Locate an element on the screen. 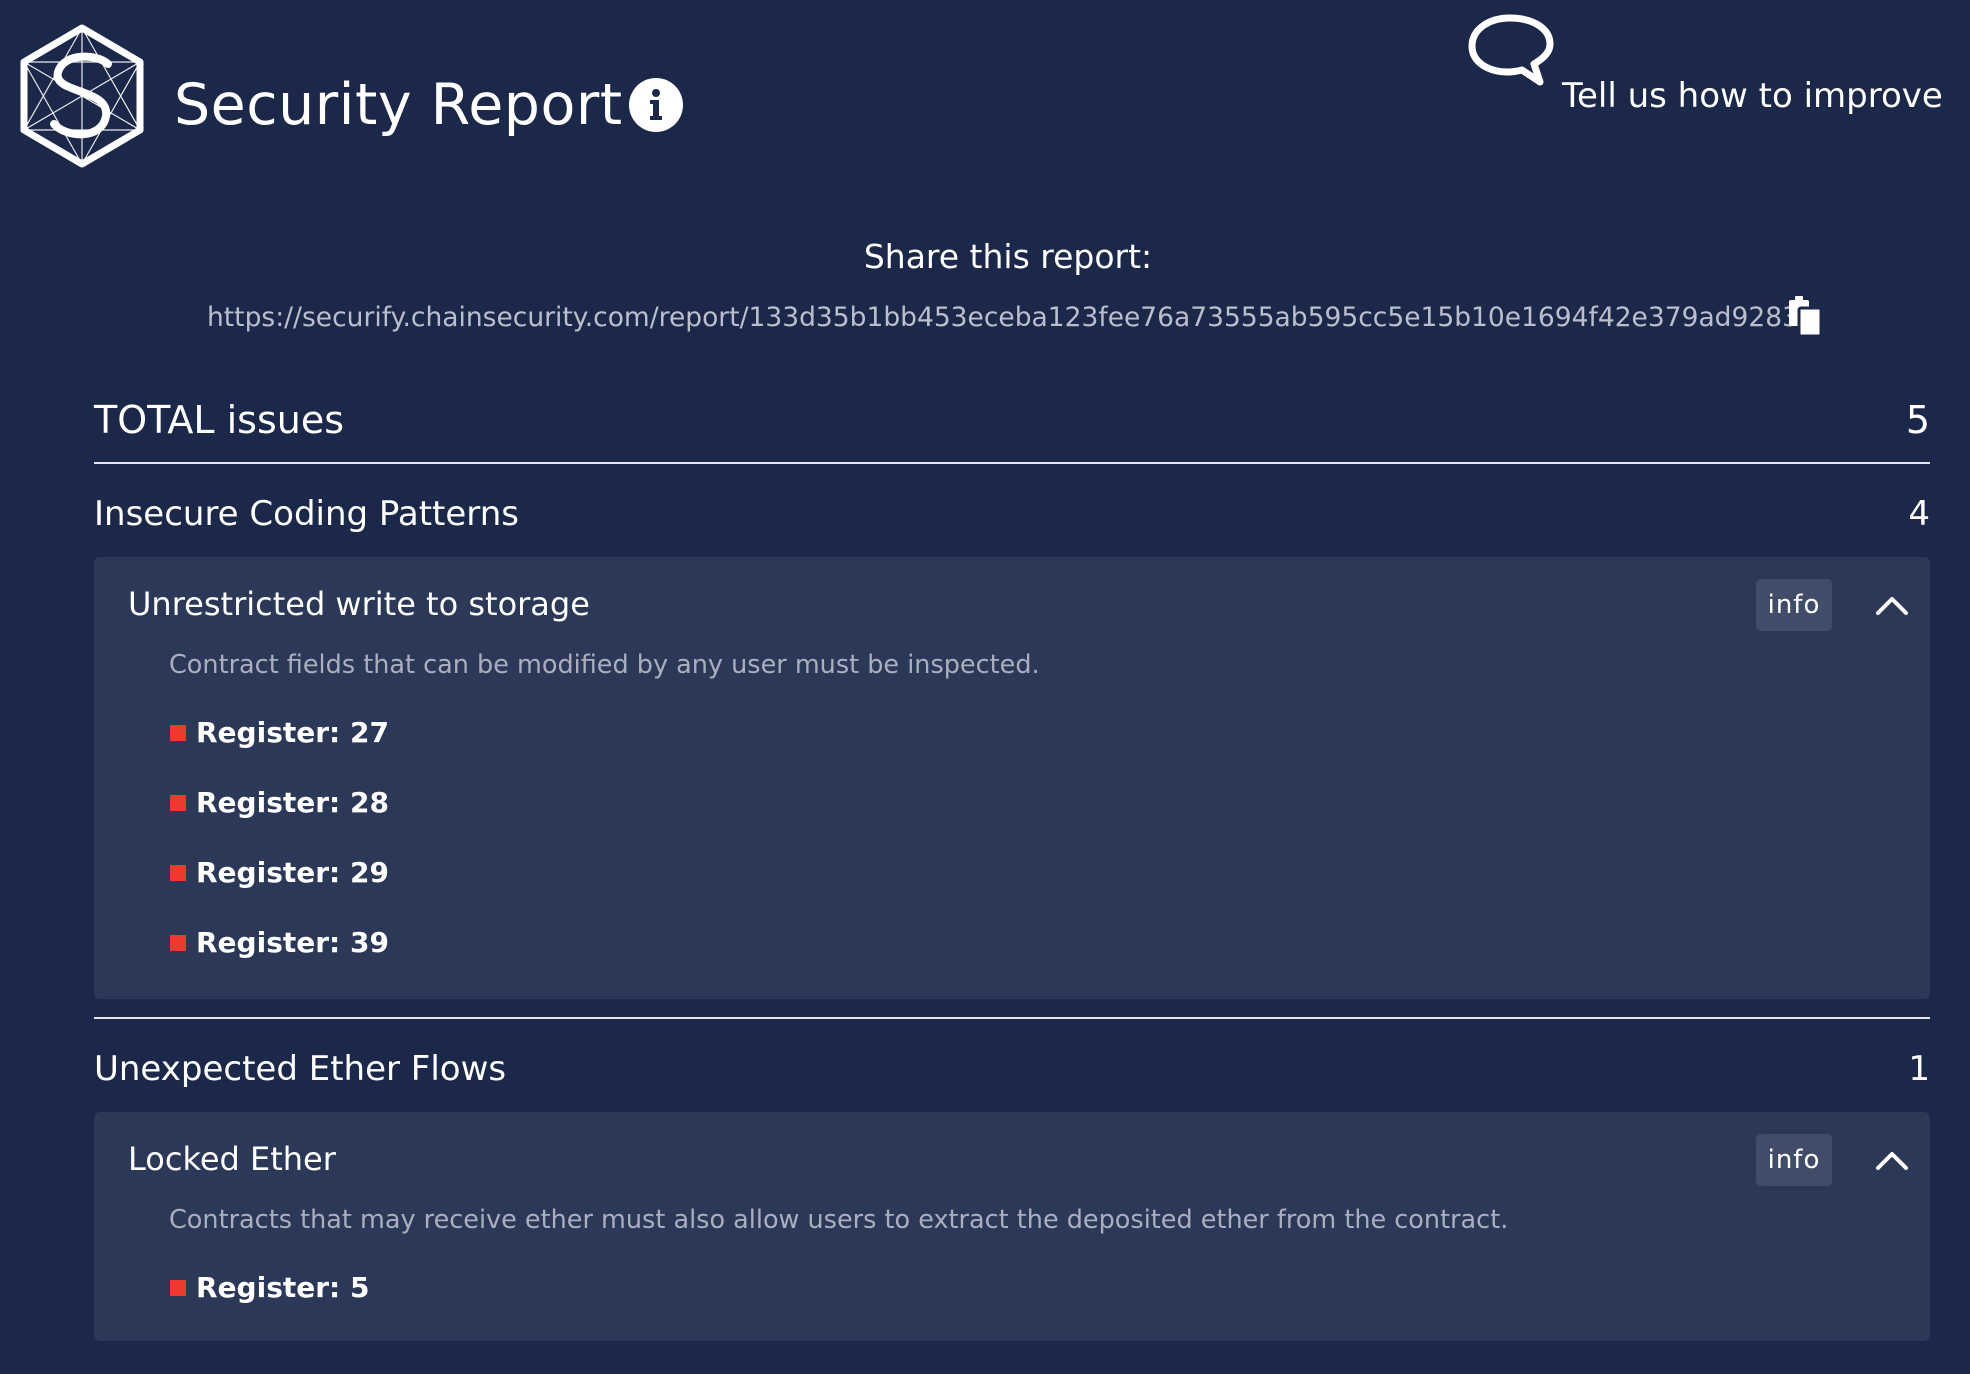  share-title: Share this report: is located at coordinates (1008, 256).